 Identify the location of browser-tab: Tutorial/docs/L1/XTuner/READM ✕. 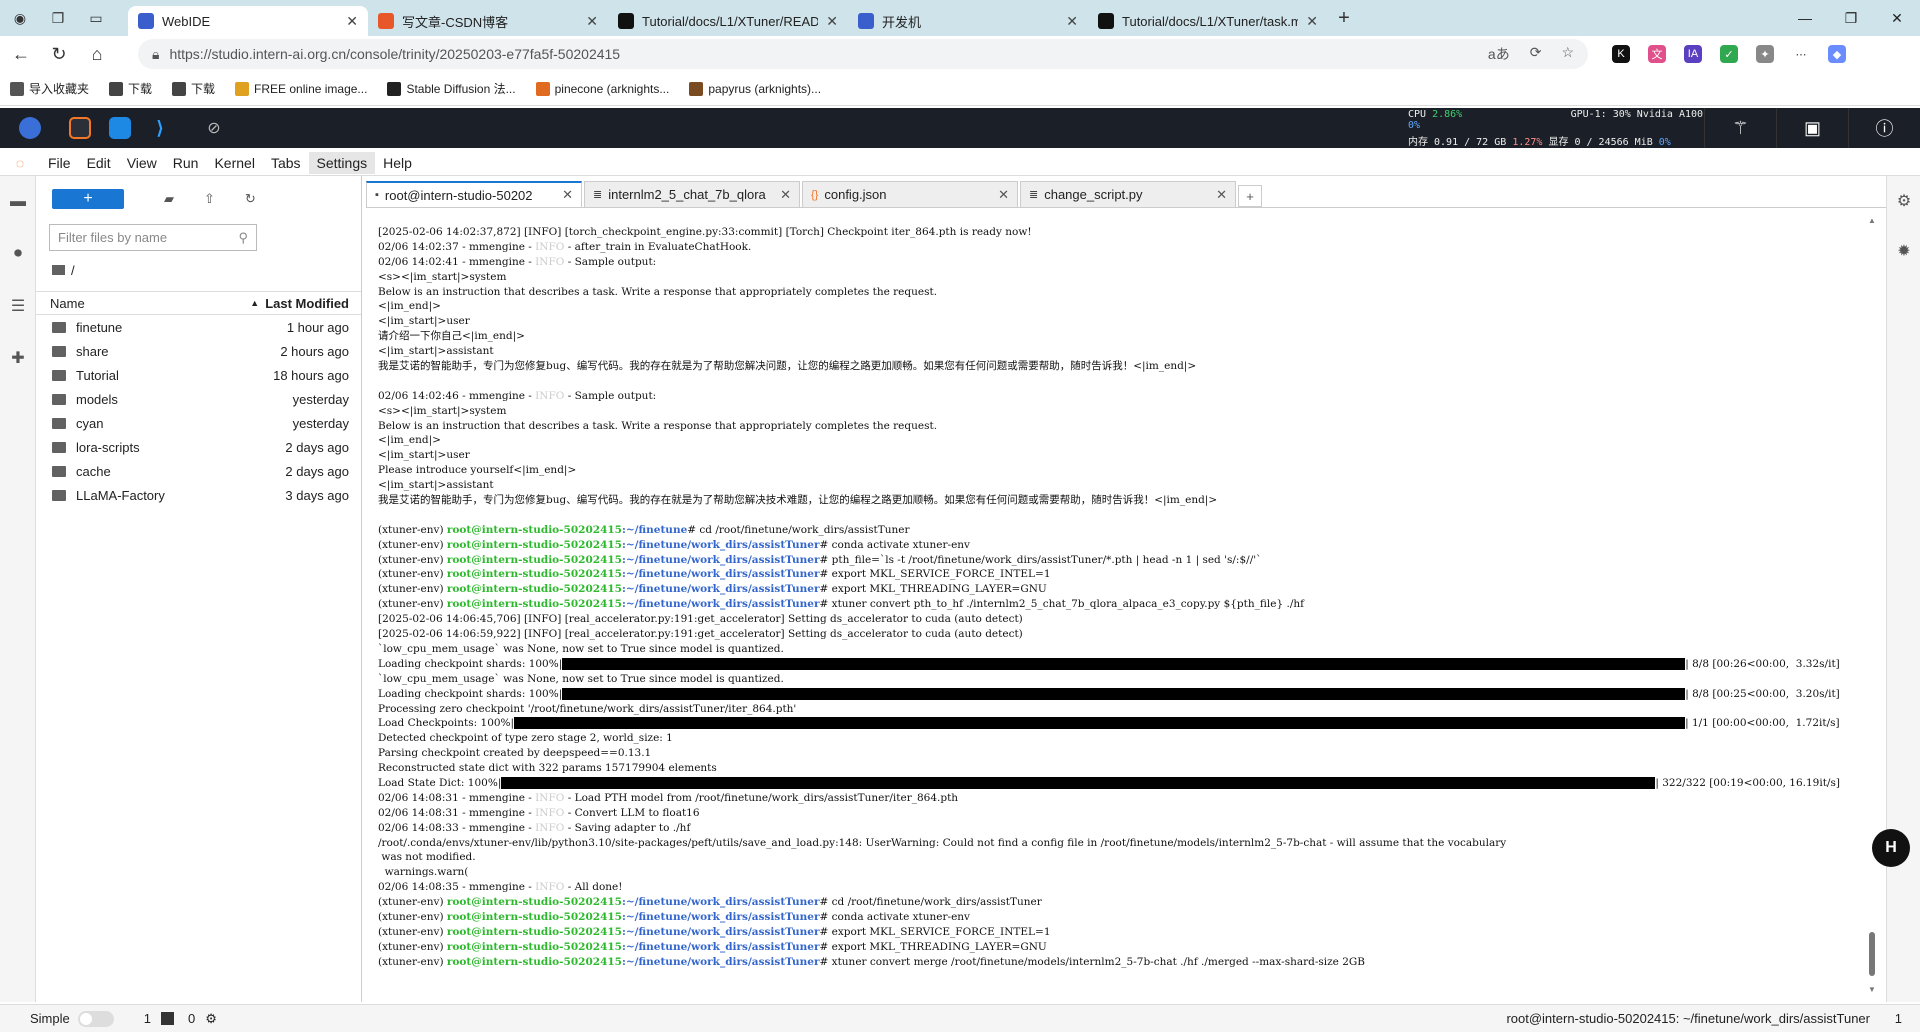
(728, 21).